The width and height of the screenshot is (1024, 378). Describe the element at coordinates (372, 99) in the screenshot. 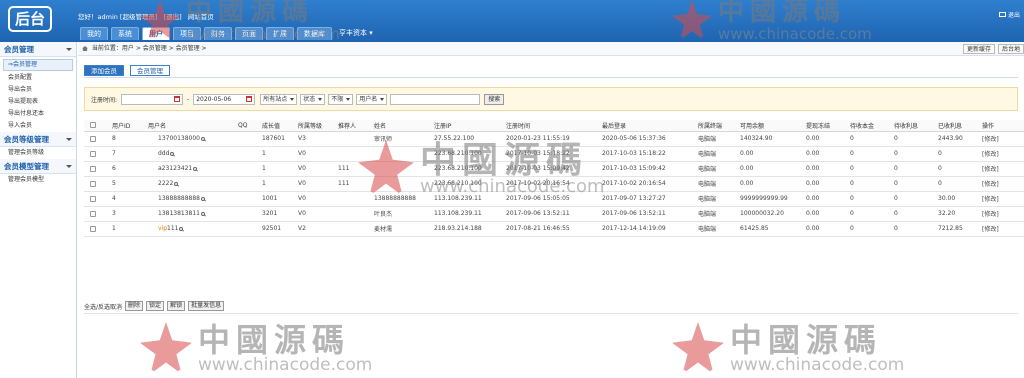

I see `field-select: 用户名` at that location.